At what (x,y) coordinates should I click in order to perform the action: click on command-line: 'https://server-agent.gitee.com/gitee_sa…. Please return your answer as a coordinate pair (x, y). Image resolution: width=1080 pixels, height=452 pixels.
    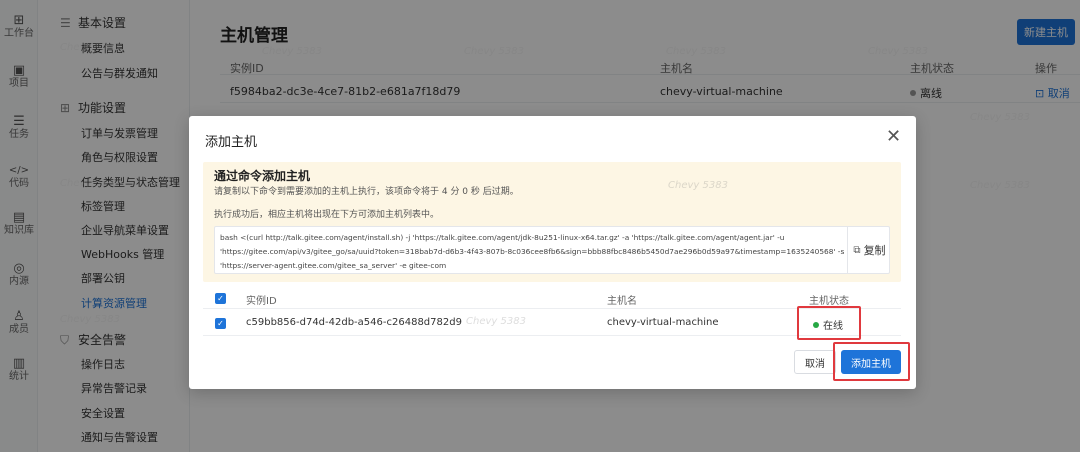
    Looking at the image, I should click on (333, 265).